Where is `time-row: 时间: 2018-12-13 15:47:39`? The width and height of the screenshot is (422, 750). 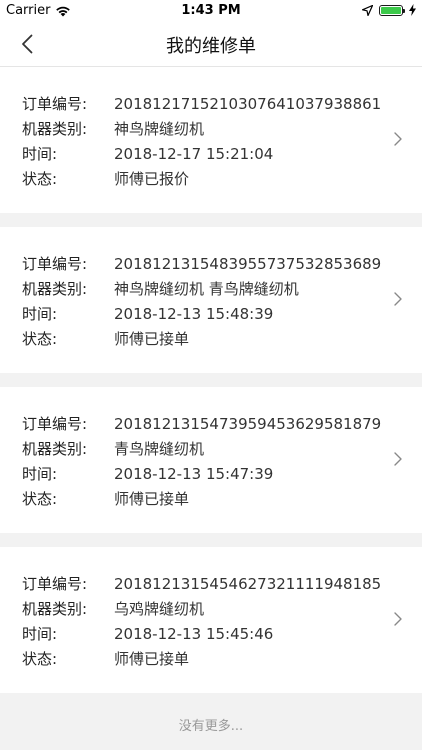
time-row: 时间: 2018-12-13 15:47:39 is located at coordinates (222, 473).